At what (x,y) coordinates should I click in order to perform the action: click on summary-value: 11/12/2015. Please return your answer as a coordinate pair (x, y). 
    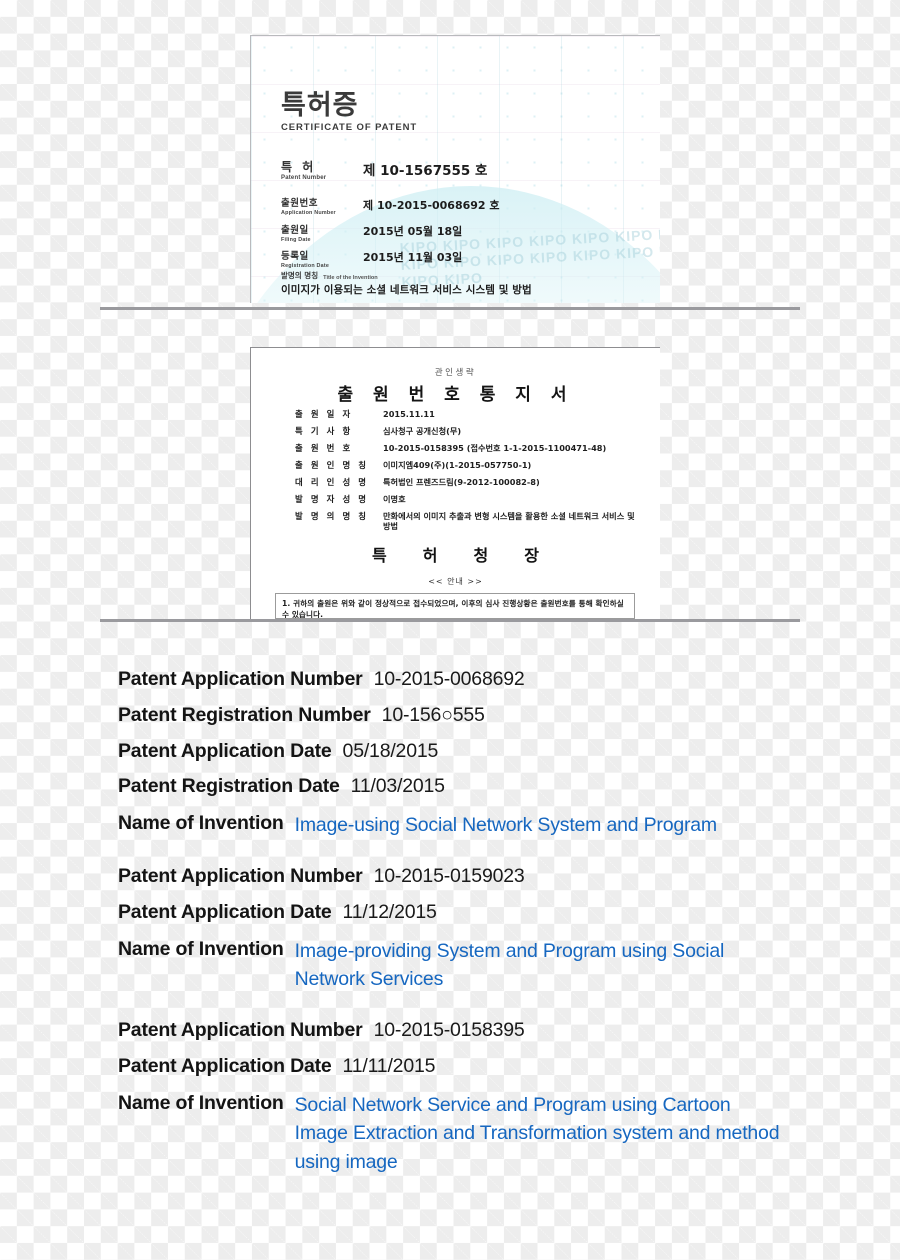
    Looking at the image, I should click on (389, 912).